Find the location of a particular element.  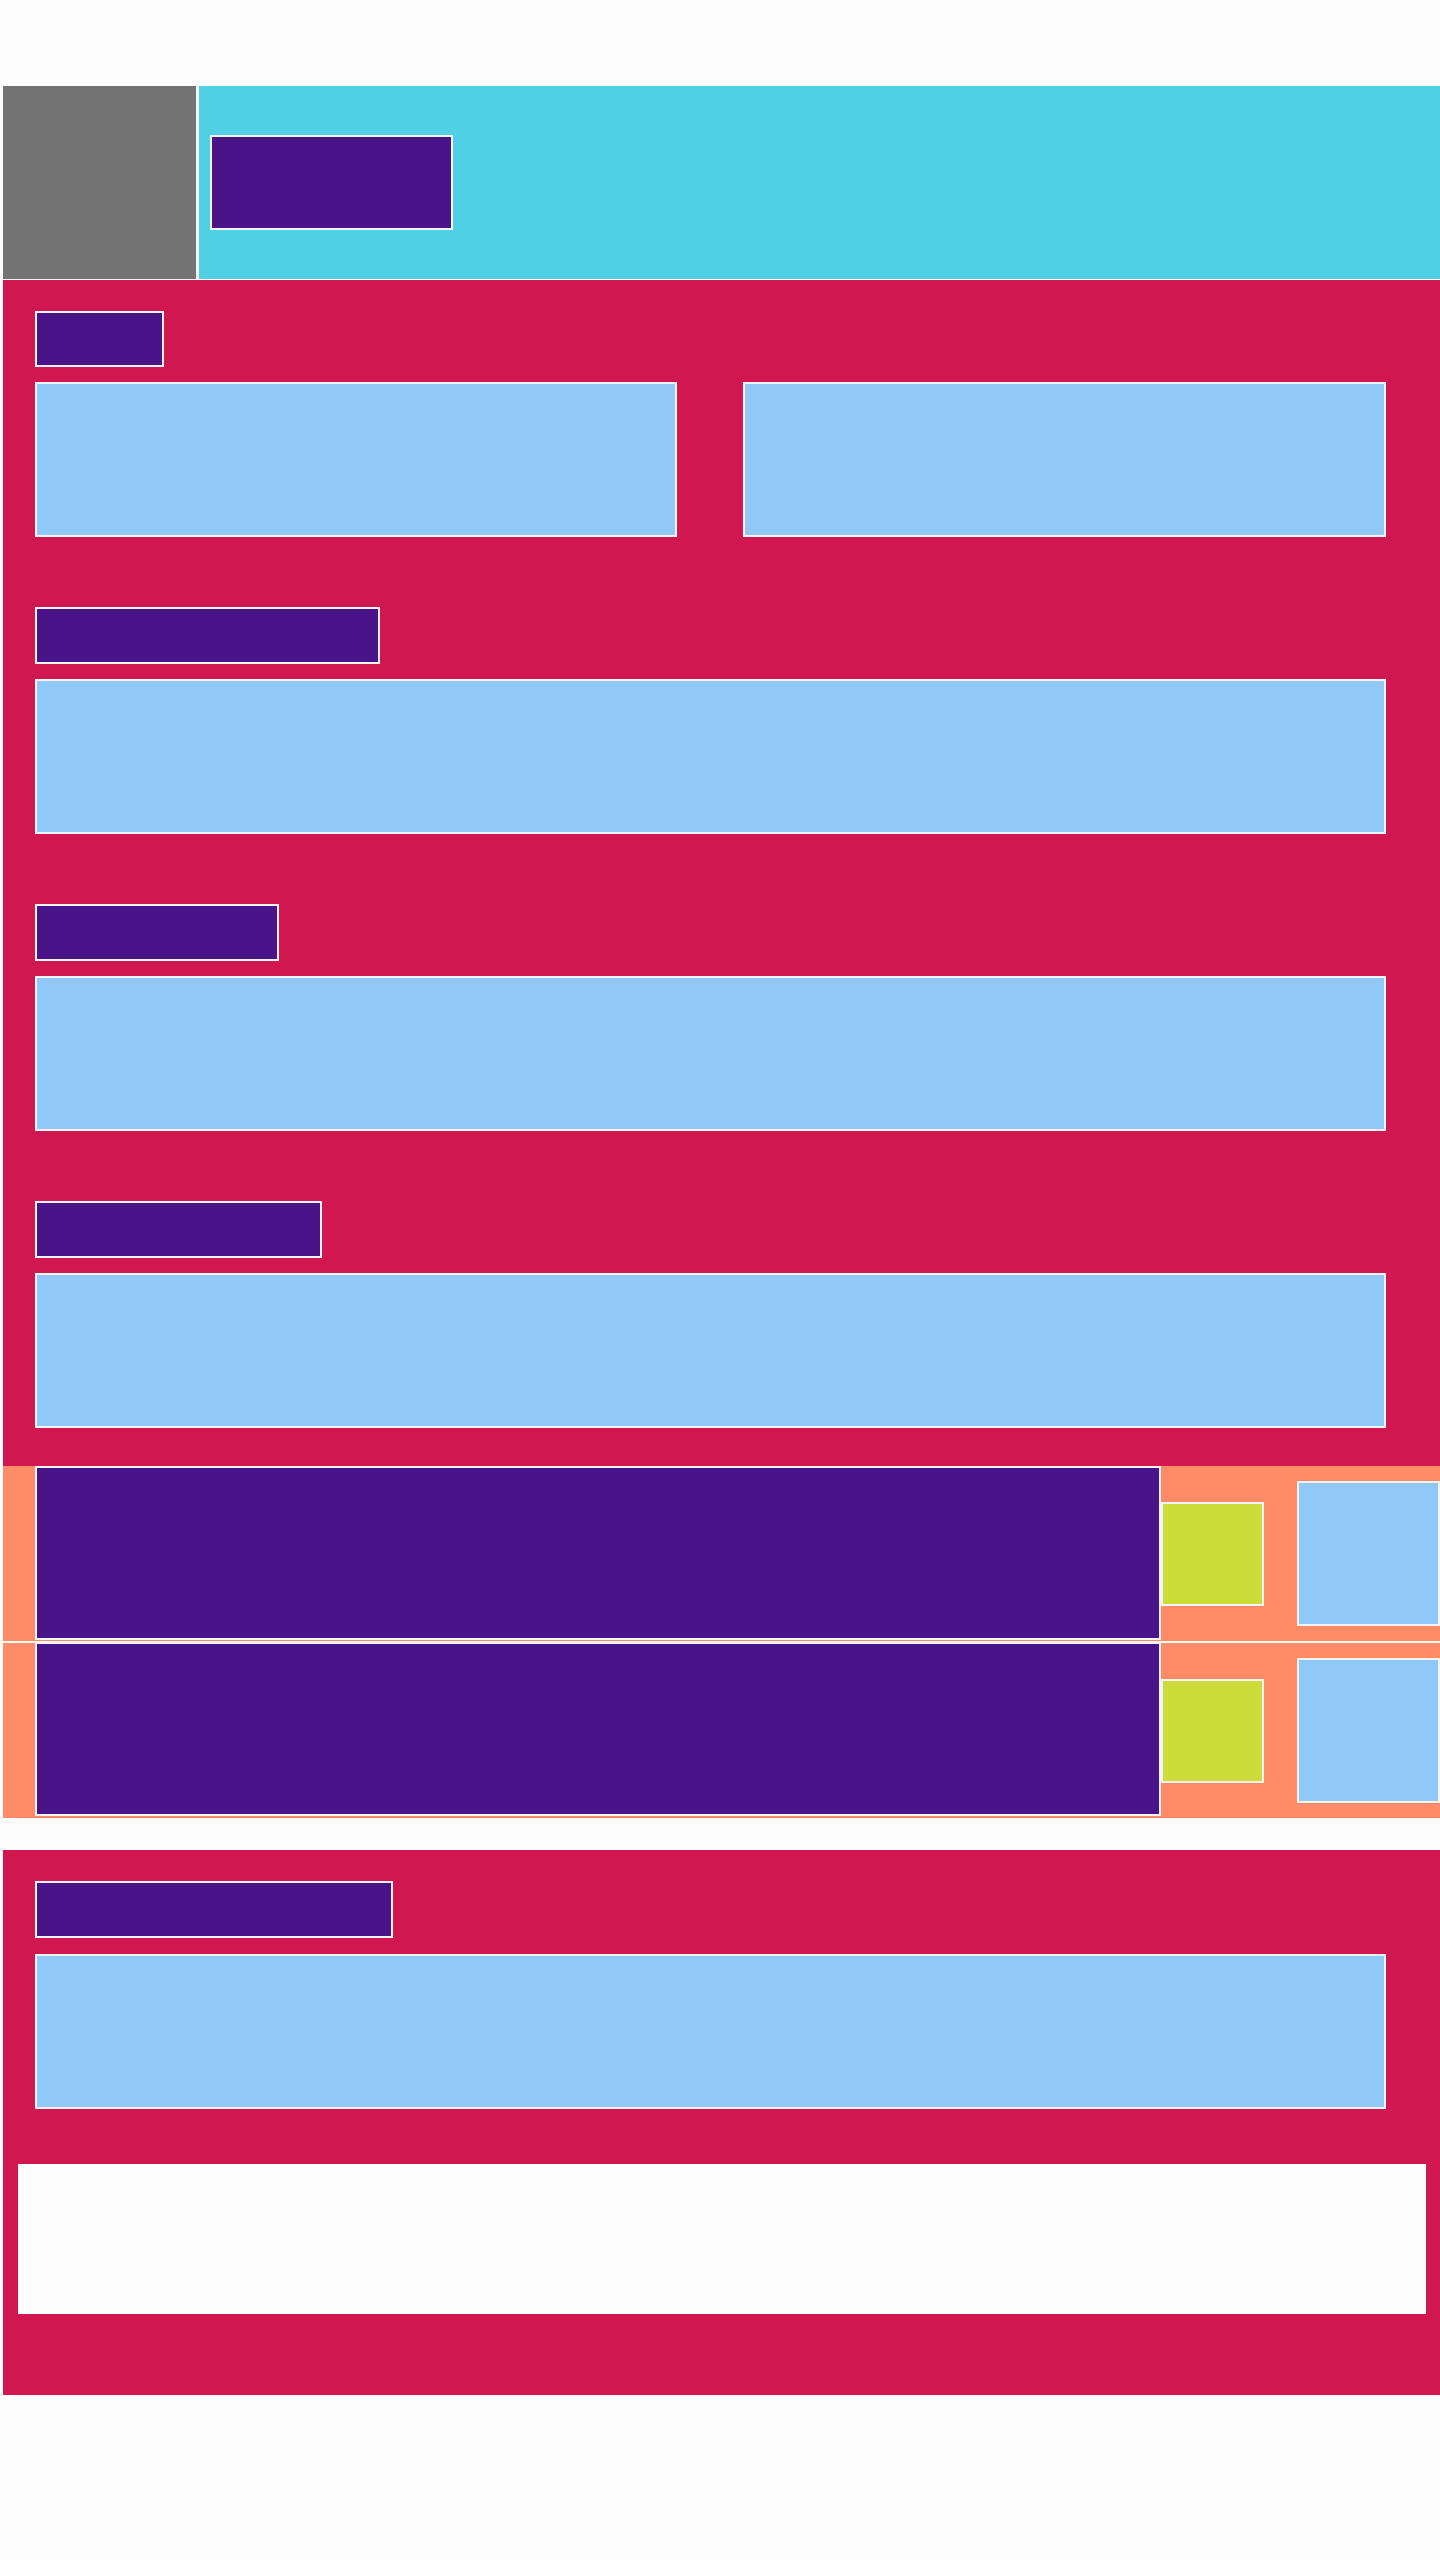

page-title is located at coordinates (331, 182).